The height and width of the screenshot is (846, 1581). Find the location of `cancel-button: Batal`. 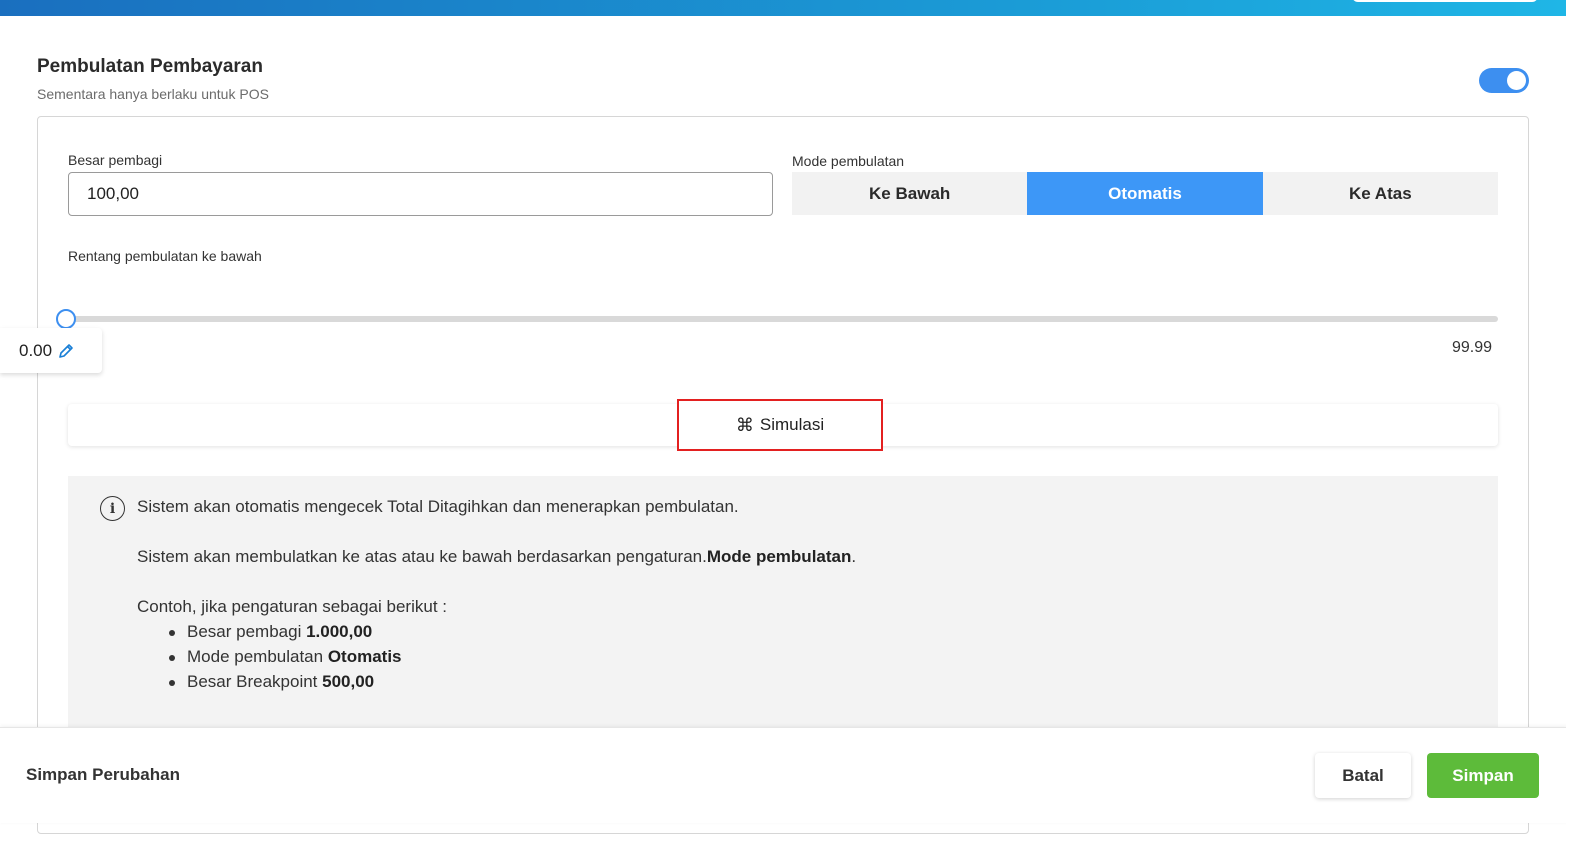

cancel-button: Batal is located at coordinates (1363, 775).